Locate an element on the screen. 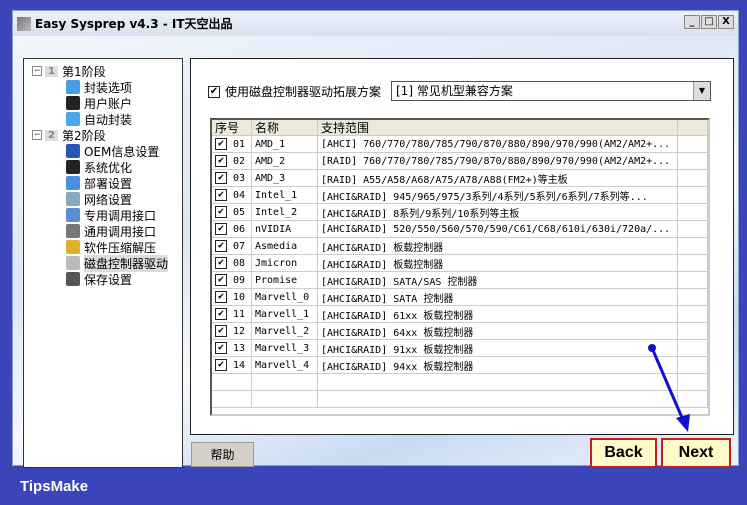 The image size is (747, 505). brand-logo: TipsMake is located at coordinates (54, 486).